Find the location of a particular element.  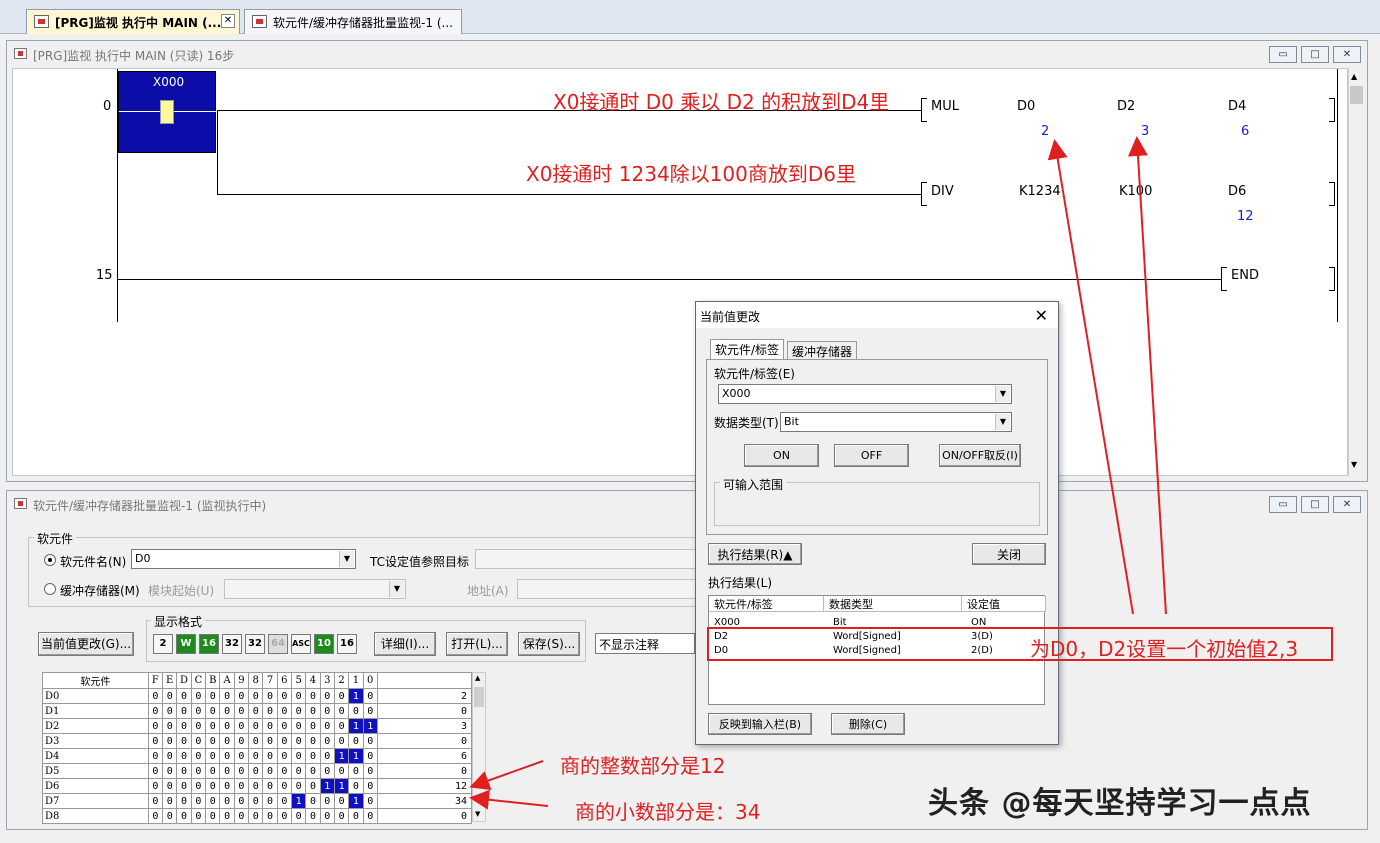

row-value: 2 is located at coordinates (424, 696).